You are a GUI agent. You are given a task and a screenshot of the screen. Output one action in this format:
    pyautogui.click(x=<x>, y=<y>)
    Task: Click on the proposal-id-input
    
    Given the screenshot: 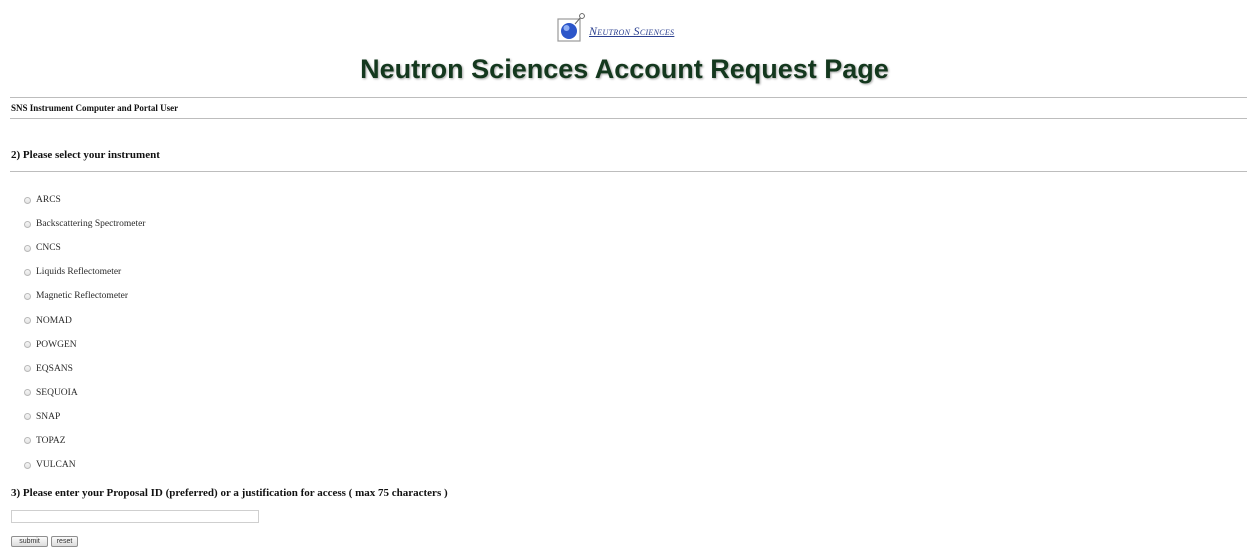 What is the action you would take?
    pyautogui.click(x=135, y=516)
    